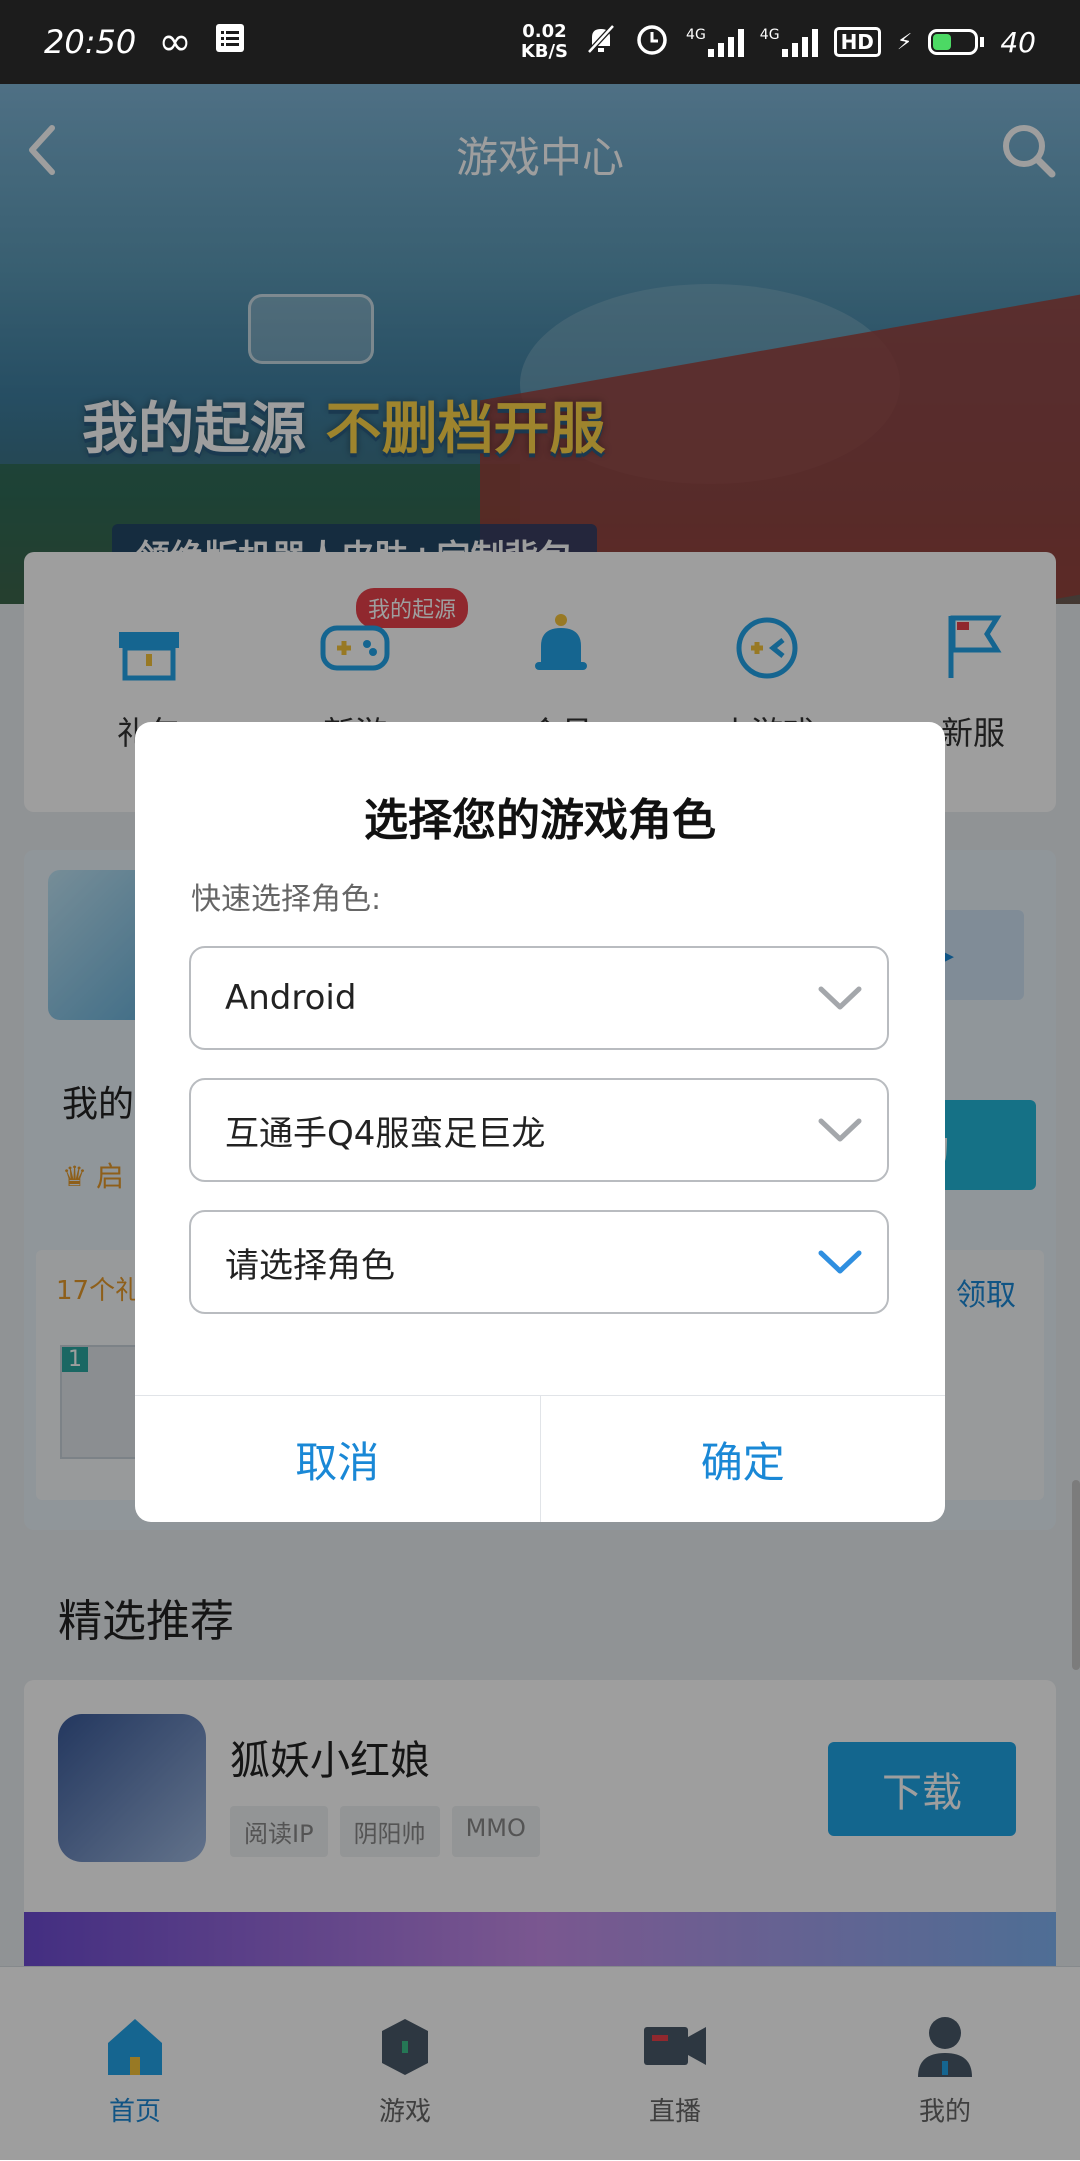 This screenshot has width=1080, height=2161. What do you see at coordinates (982, 42) in the screenshot?
I see `battery-cap` at bounding box center [982, 42].